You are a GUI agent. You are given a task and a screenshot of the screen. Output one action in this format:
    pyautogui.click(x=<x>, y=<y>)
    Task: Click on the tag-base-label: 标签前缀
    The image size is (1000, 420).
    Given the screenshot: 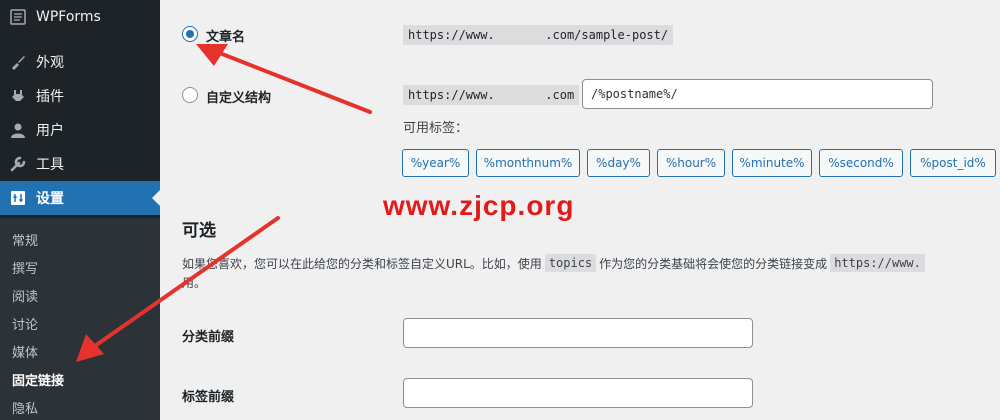 What is the action you would take?
    pyautogui.click(x=208, y=397)
    